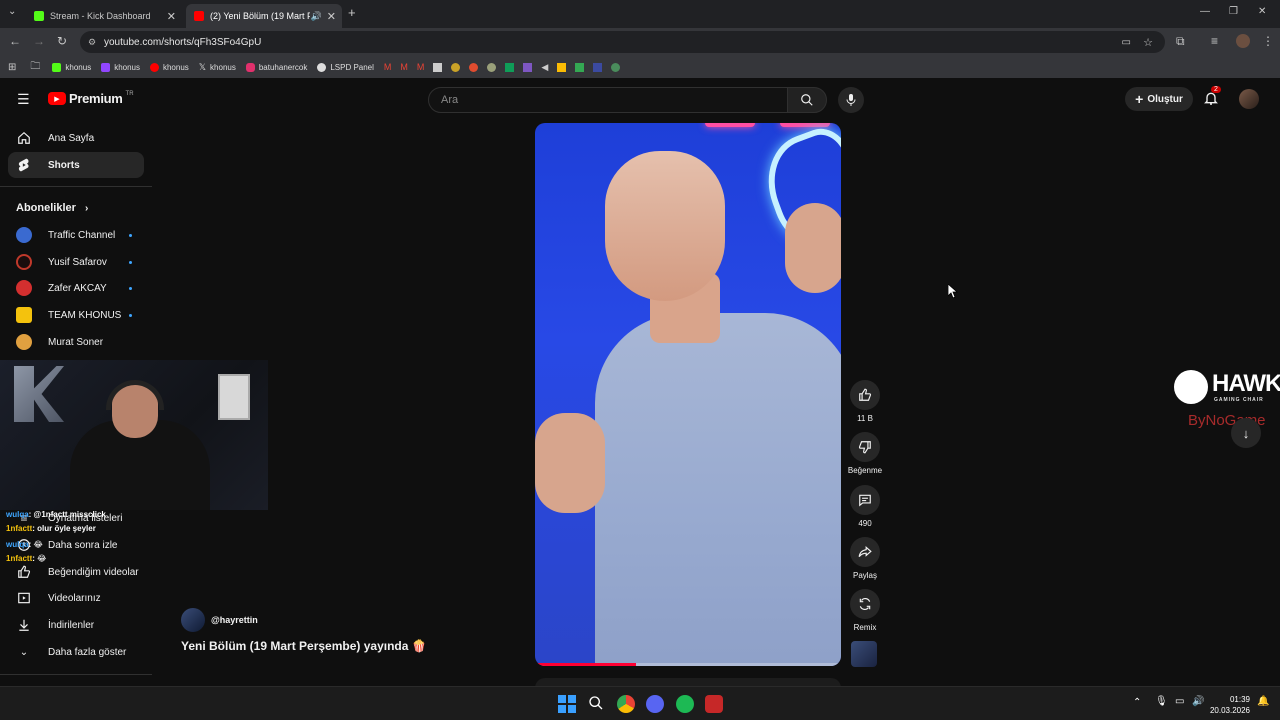 Image resolution: width=1280 pixels, height=720 pixels. What do you see at coordinates (1233, 11) in the screenshot?
I see `restore-window-icon: ❐` at bounding box center [1233, 11].